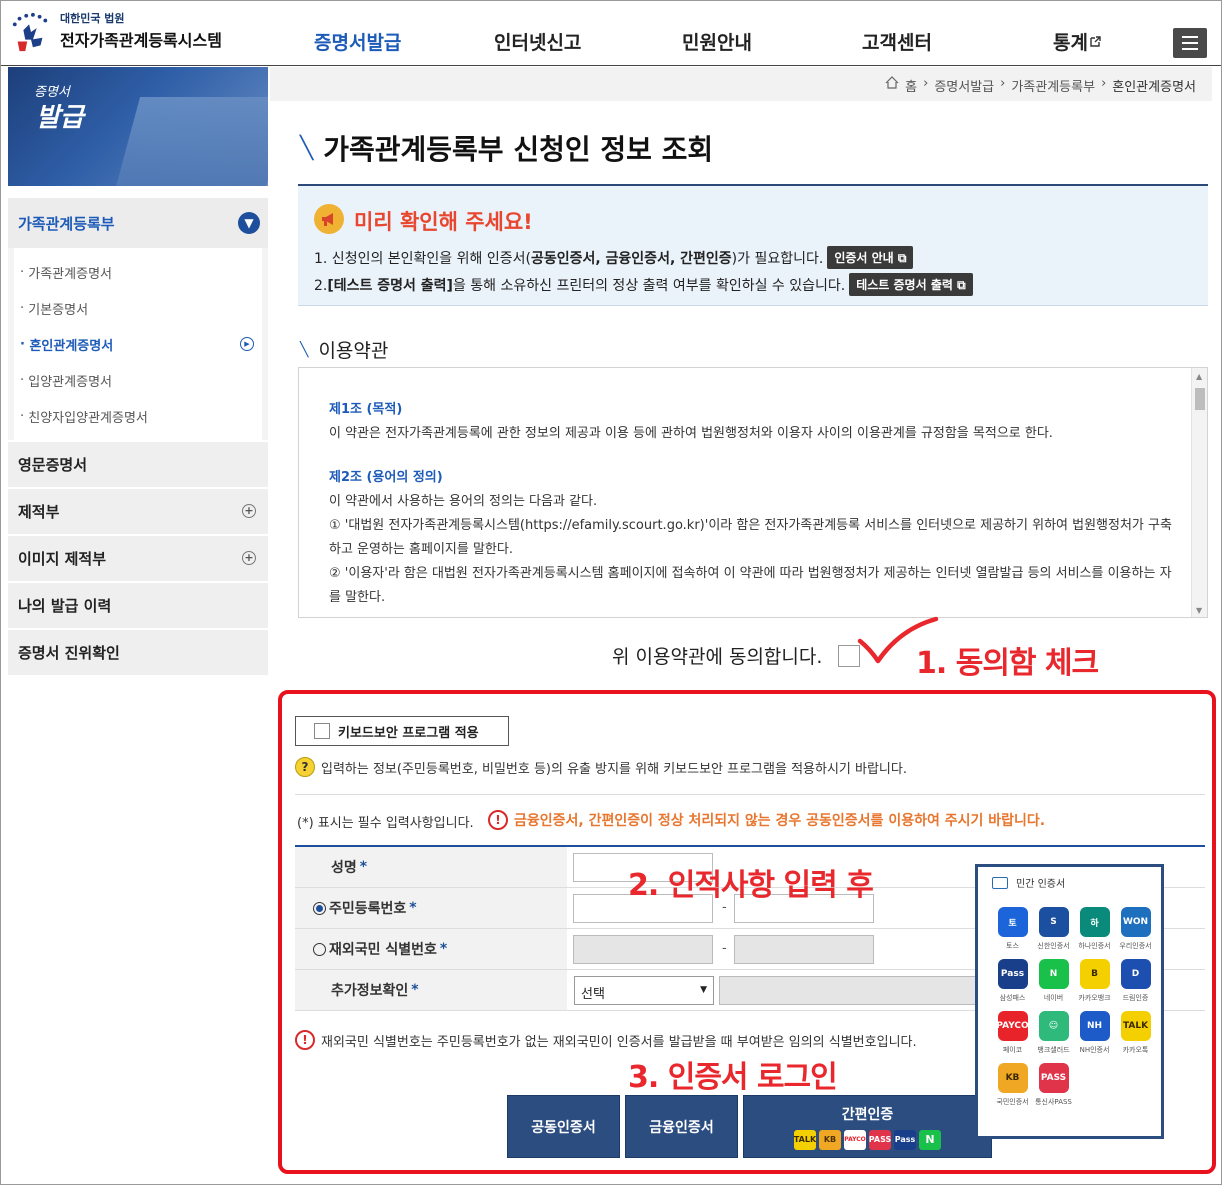  I want to click on nav-statistics-label: 통계, so click(1070, 43).